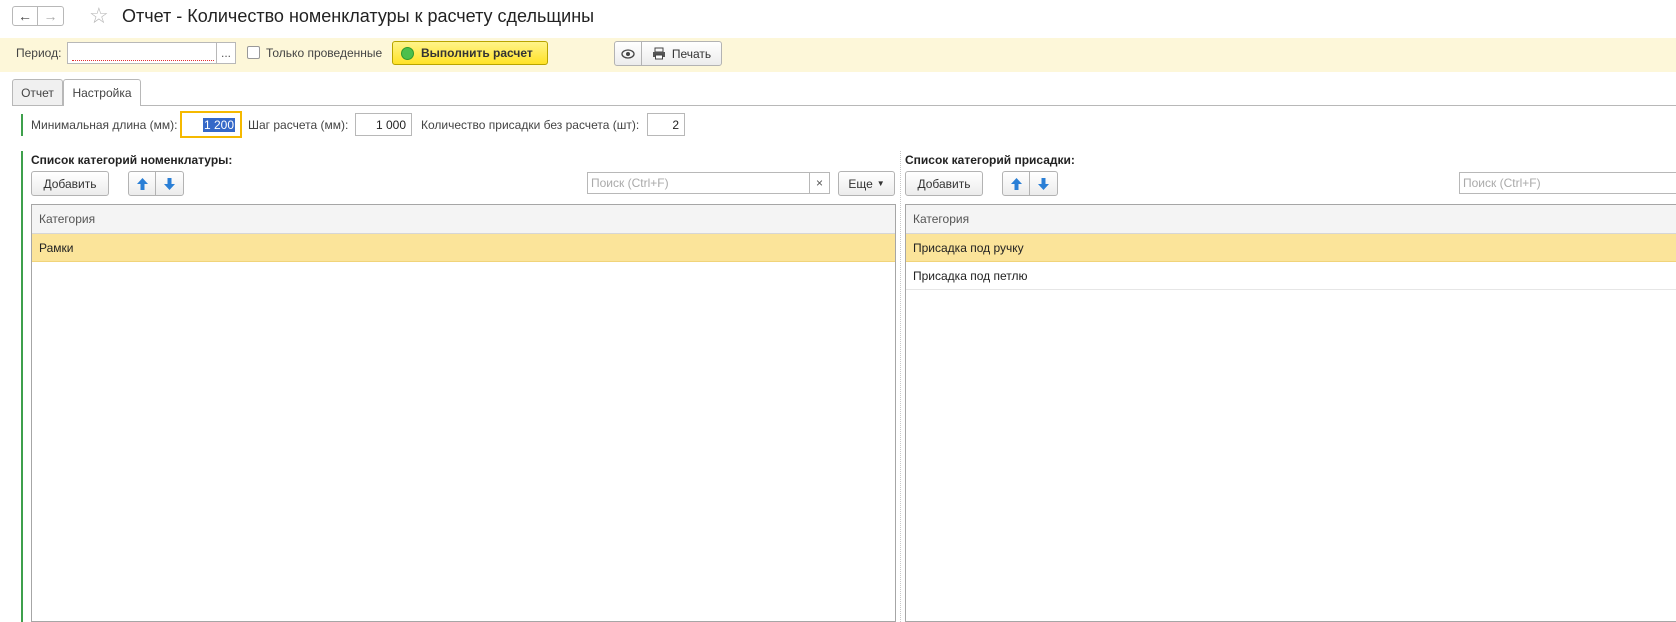 This screenshot has width=1676, height=622. Describe the element at coordinates (1567, 183) in the screenshot. I see `right-search-input: Поиск (Ctrl+F)` at that location.